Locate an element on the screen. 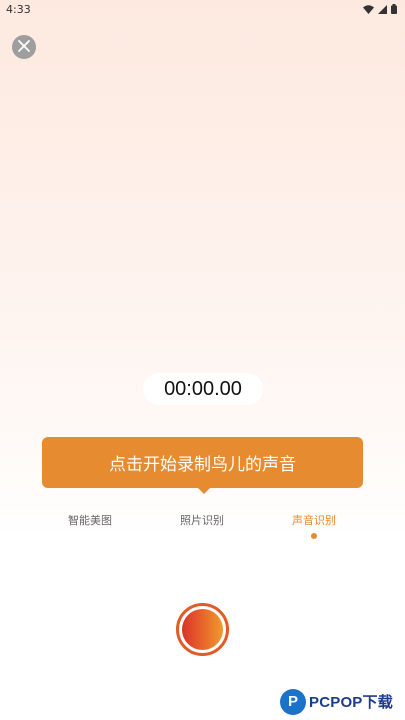 The image size is (405, 720). battery-icon is located at coordinates (394, 9).